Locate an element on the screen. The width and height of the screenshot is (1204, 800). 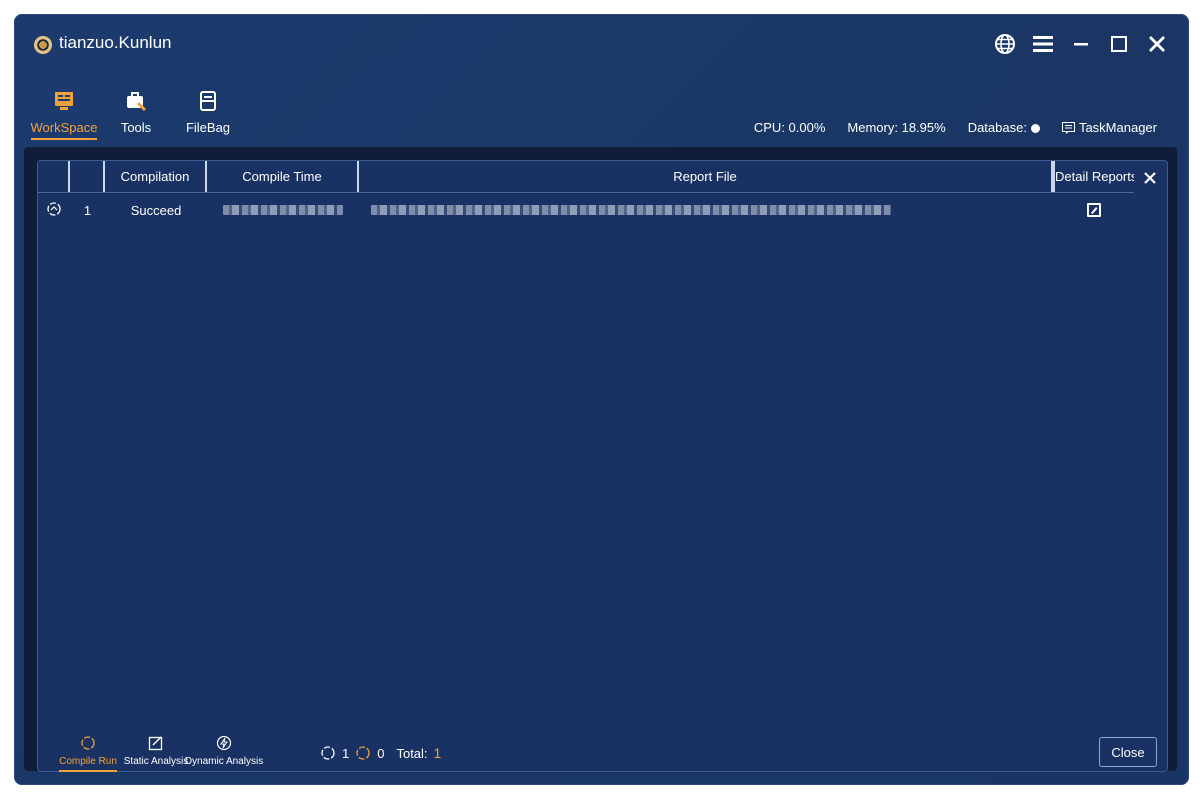
window-controls is located at coordinates (1081, 44).